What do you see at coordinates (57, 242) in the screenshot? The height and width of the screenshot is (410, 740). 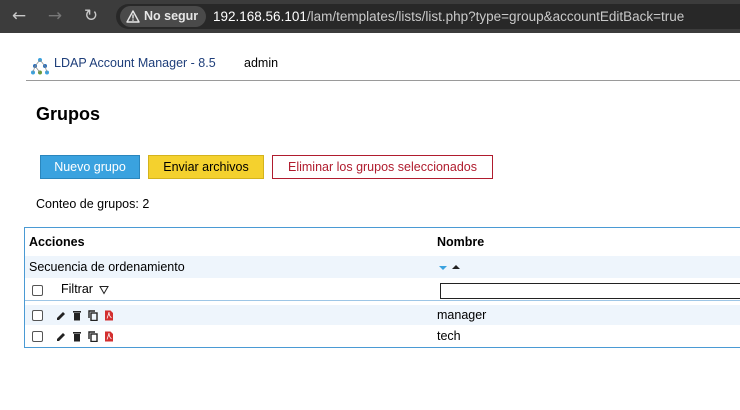 I see `column-header-actions: Acciones` at bounding box center [57, 242].